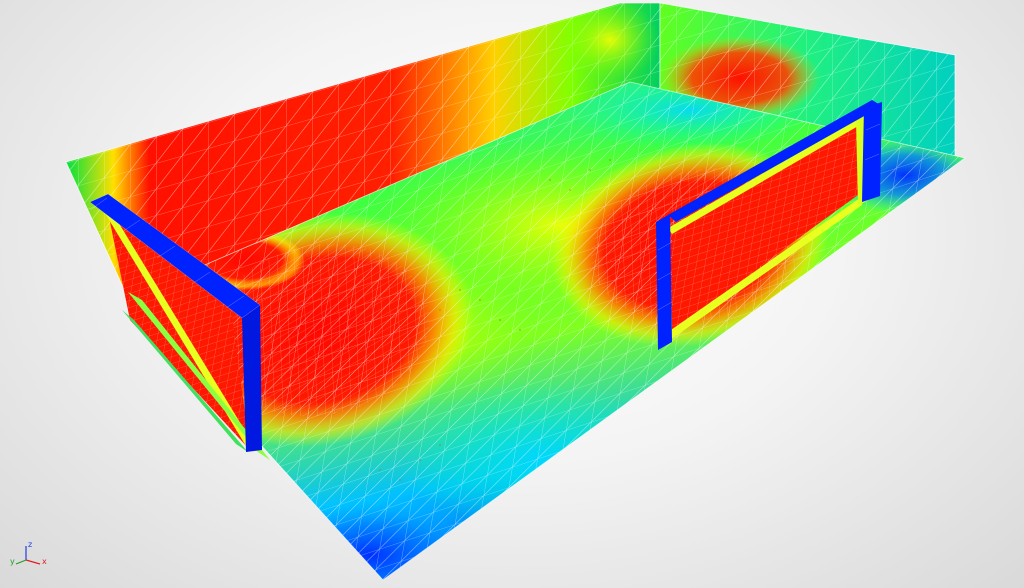  Describe the element at coordinates (12, 561) in the screenshot. I see `y-axis-label: y` at that location.